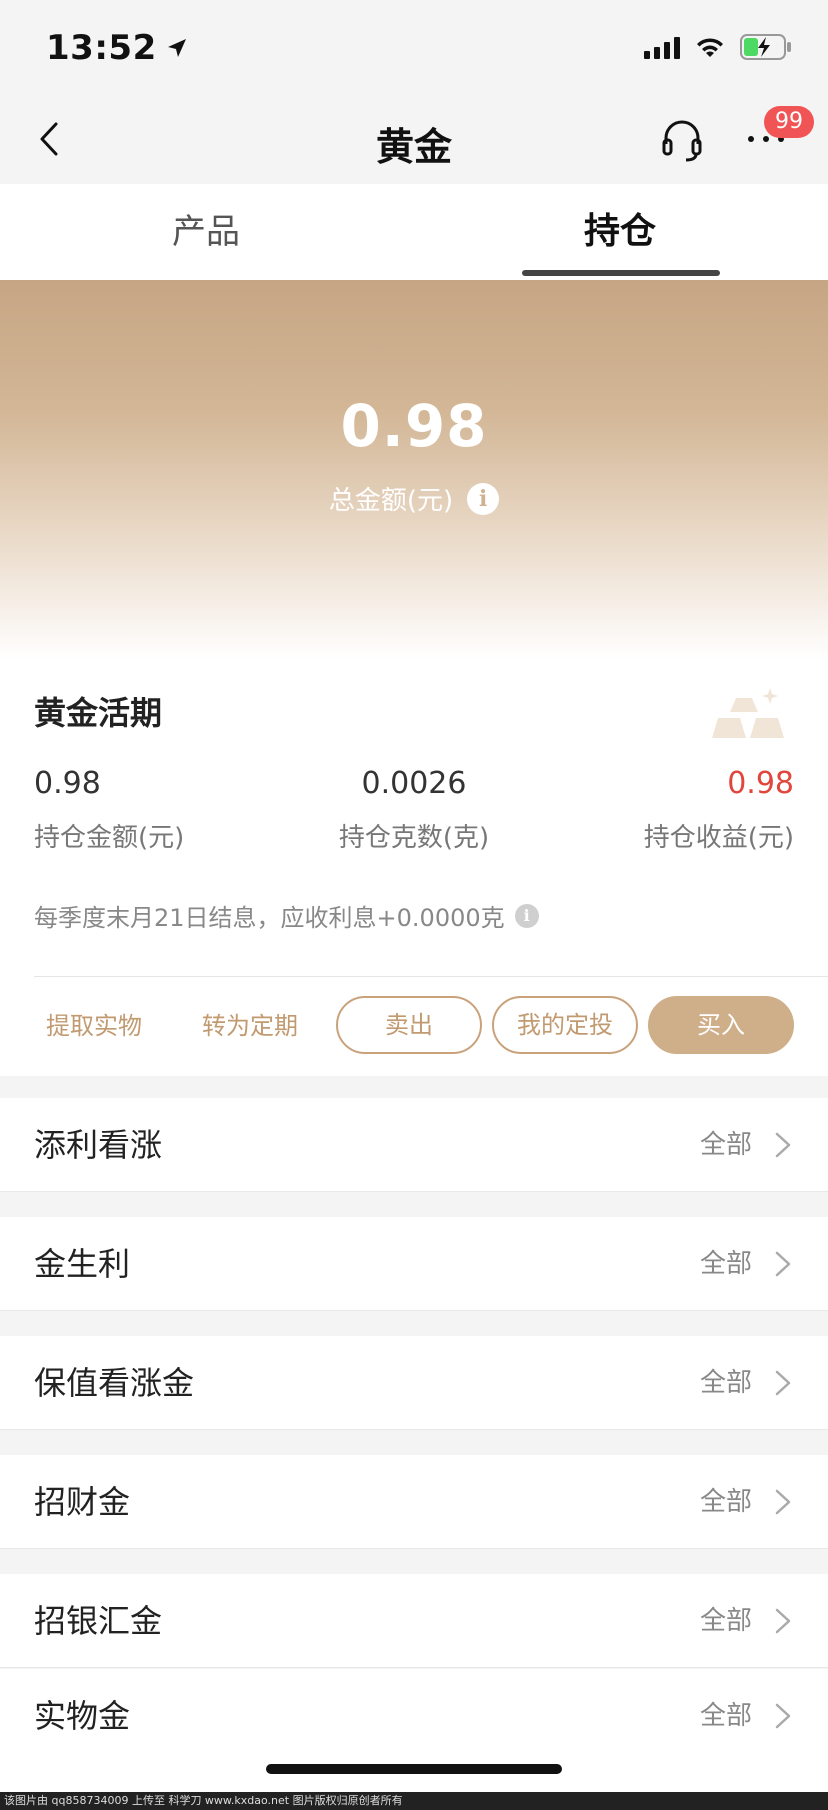  What do you see at coordinates (98, 1145) in the screenshot?
I see `row-title: 添利看涨` at bounding box center [98, 1145].